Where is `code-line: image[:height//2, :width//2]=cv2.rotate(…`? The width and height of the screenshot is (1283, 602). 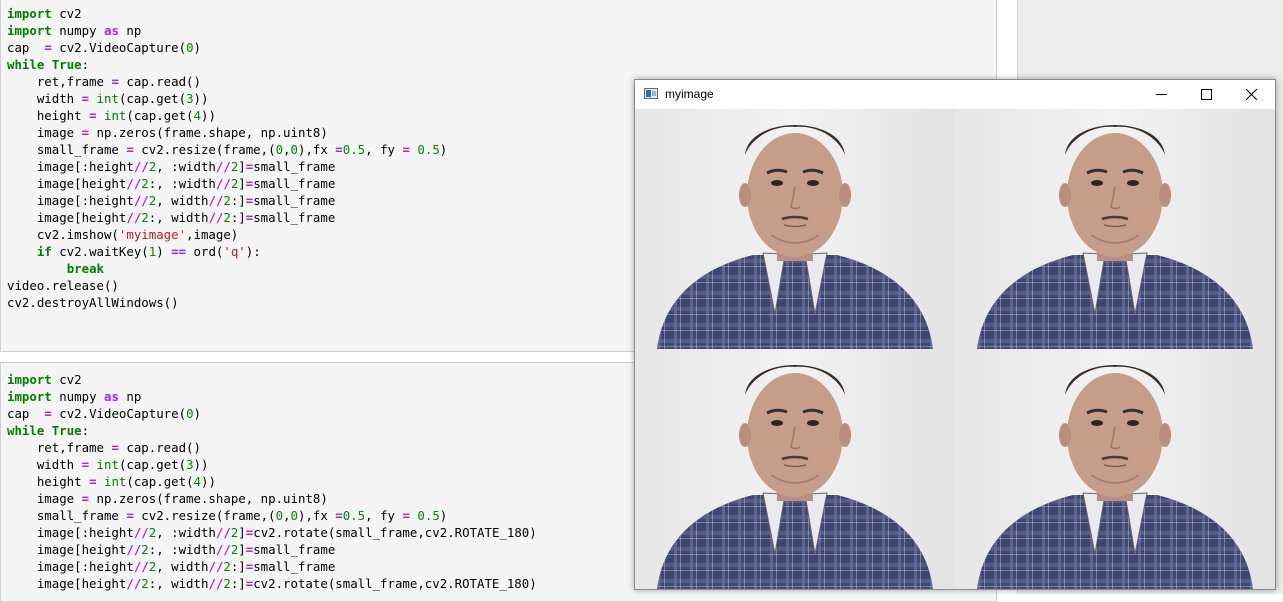 code-line: image[:height//2, :width//2]=cv2.rotate(… is located at coordinates (272, 532).